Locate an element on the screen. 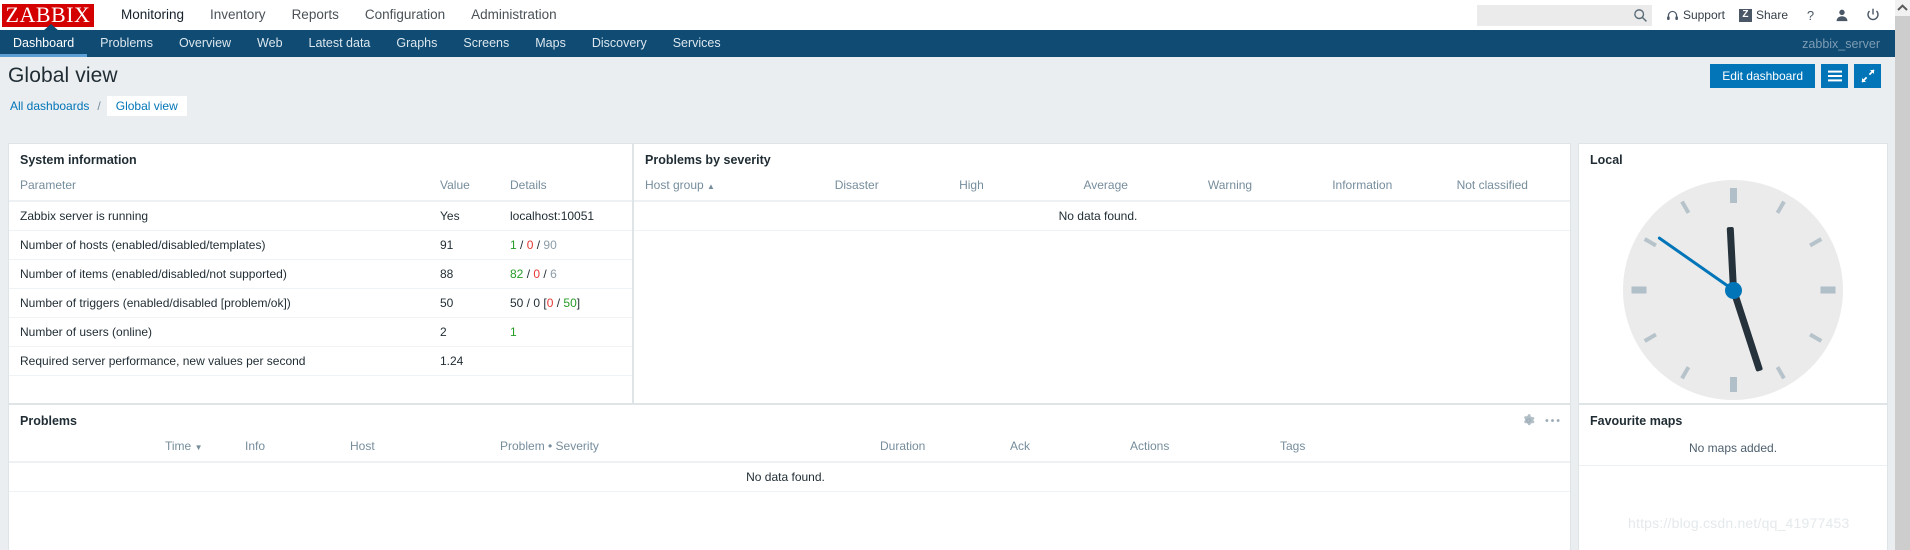 The image size is (1910, 550). details-part: 1 is located at coordinates (513, 332).